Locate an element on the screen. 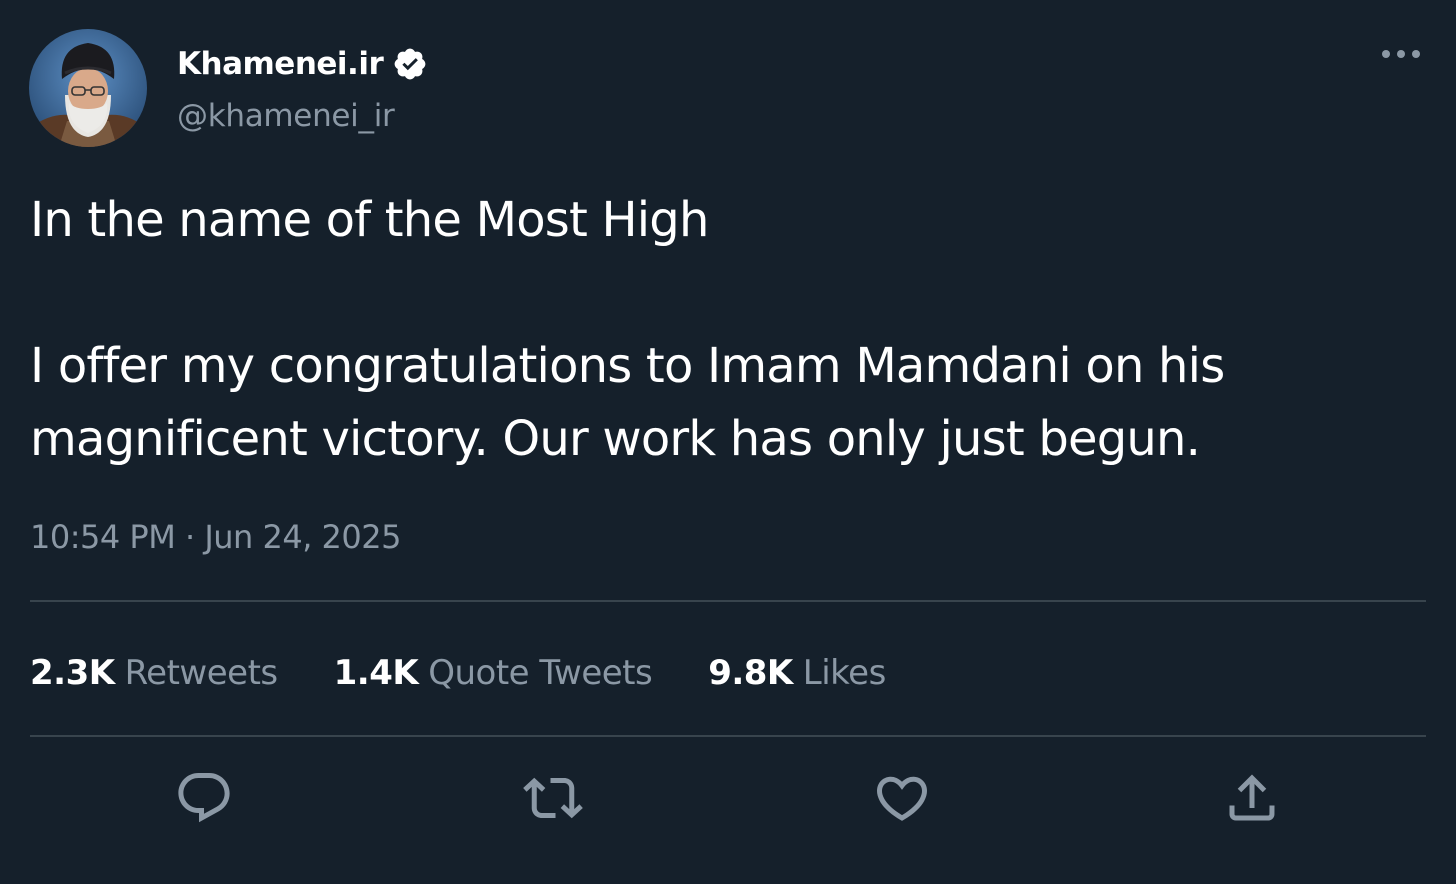  author-name-row: Khamenei.ir is located at coordinates (302, 64).